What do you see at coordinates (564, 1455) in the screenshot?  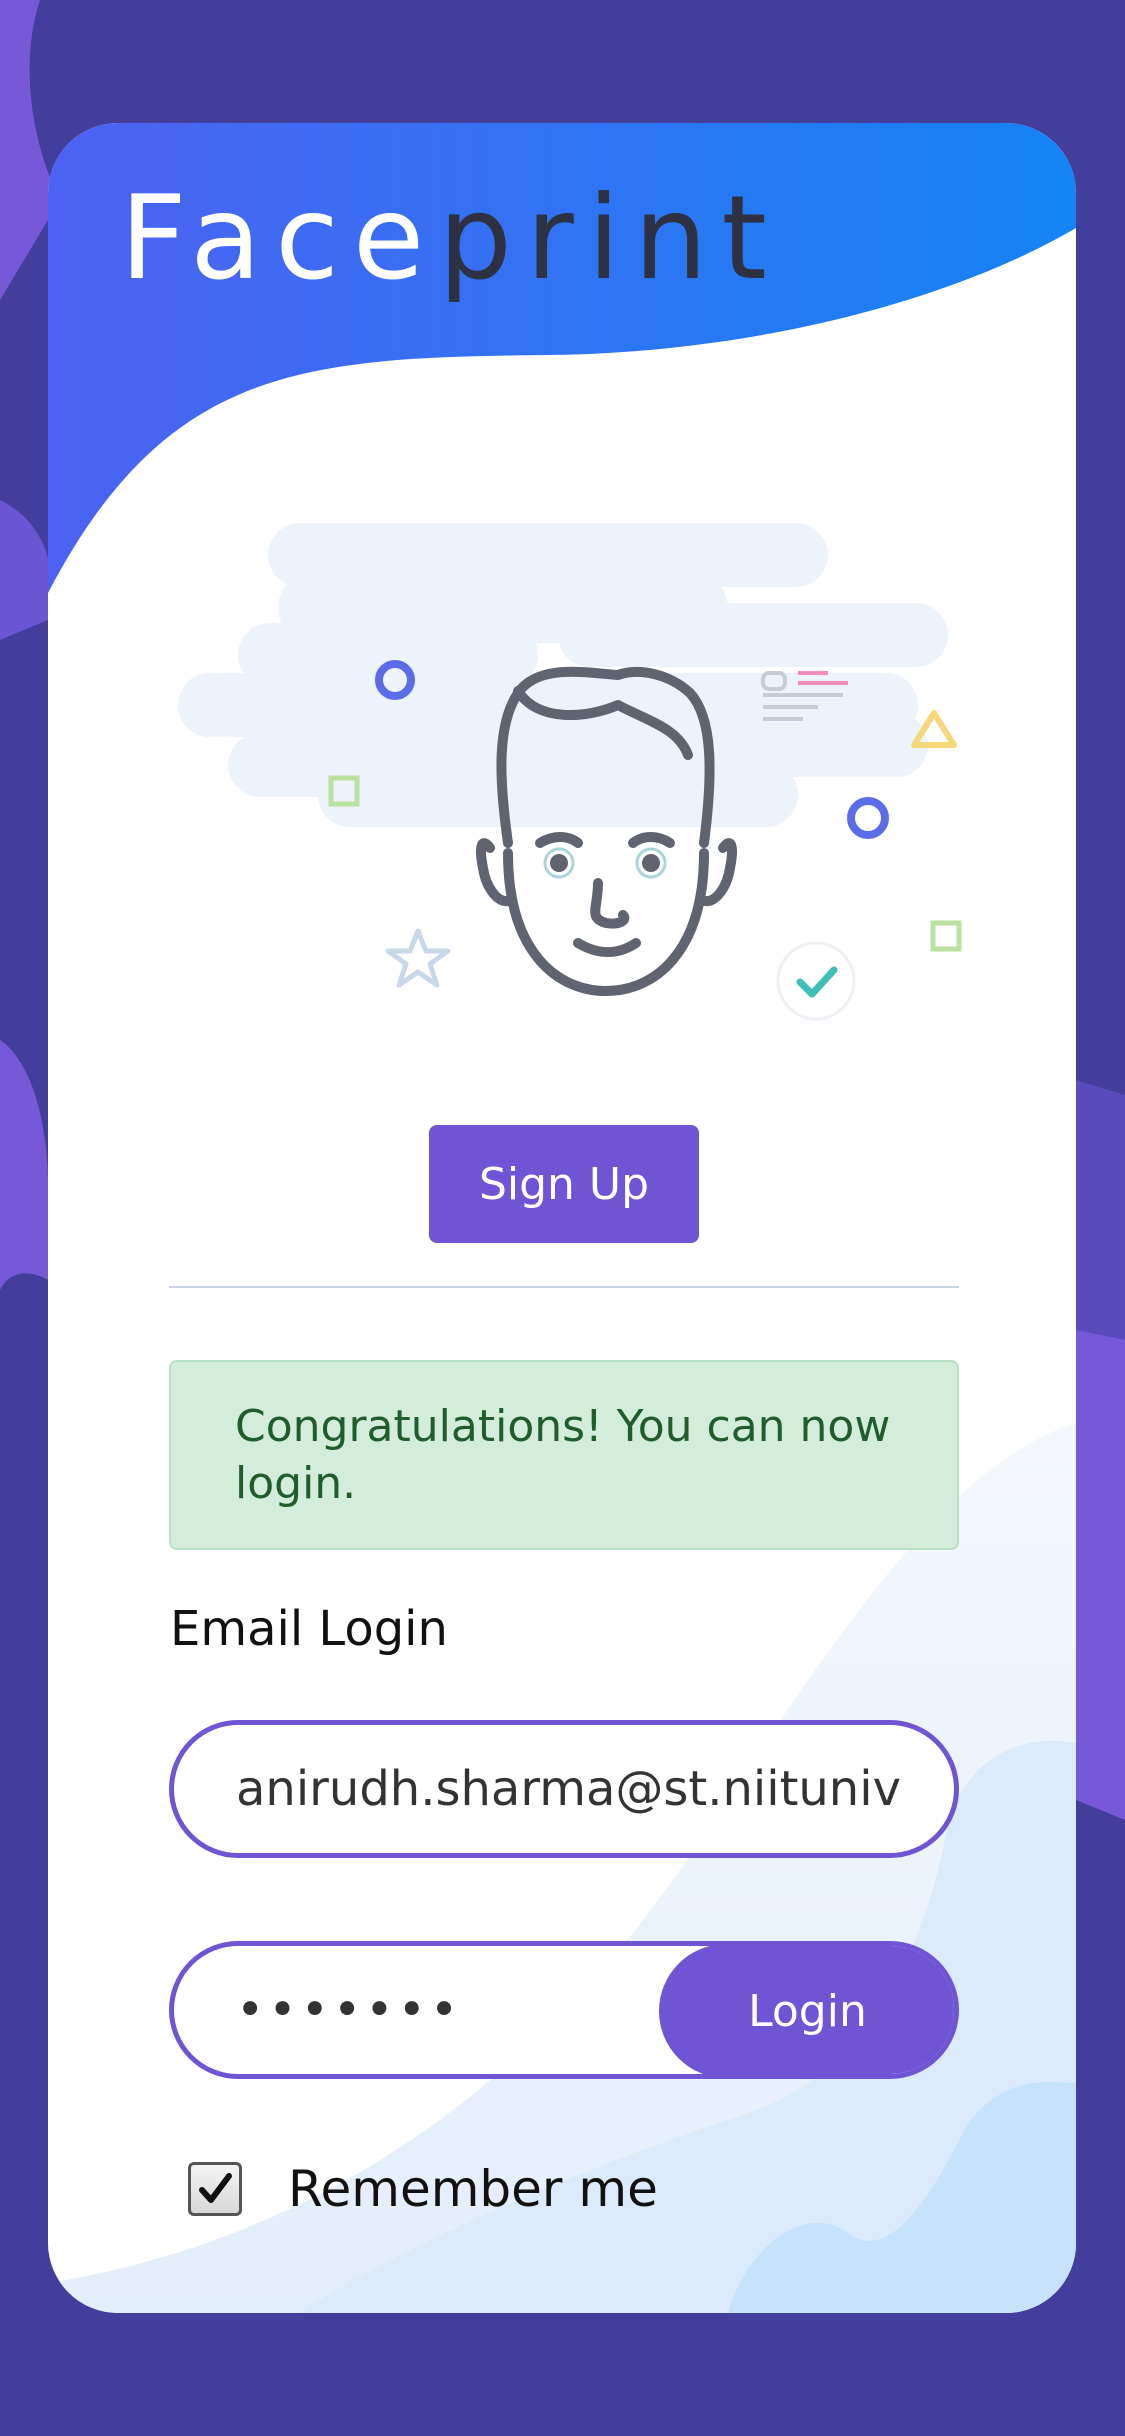 I see `success-alert: Congratulations! You can now login.` at bounding box center [564, 1455].